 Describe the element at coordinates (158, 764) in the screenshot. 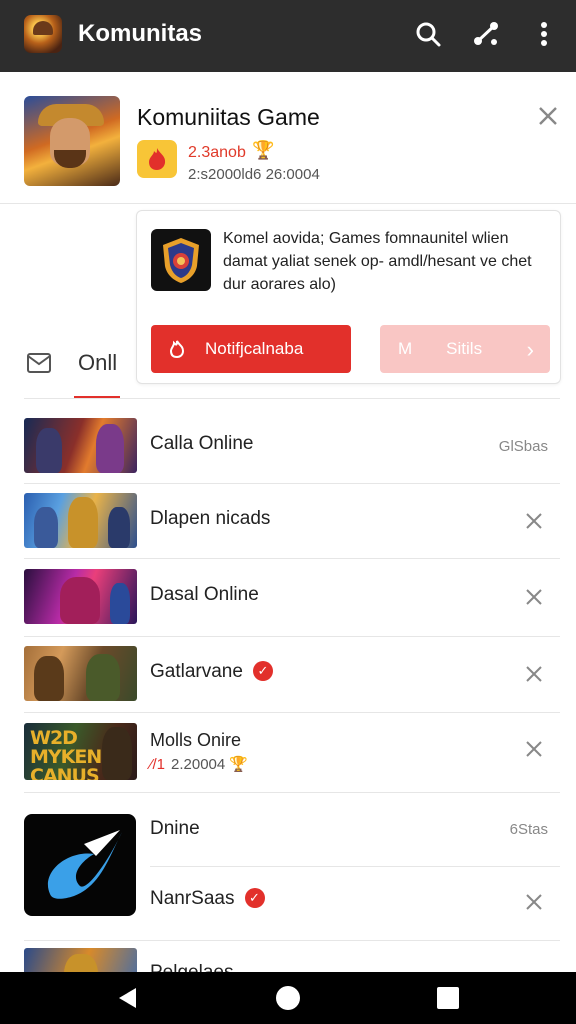

I see `hot-badge: ⁄/1` at that location.